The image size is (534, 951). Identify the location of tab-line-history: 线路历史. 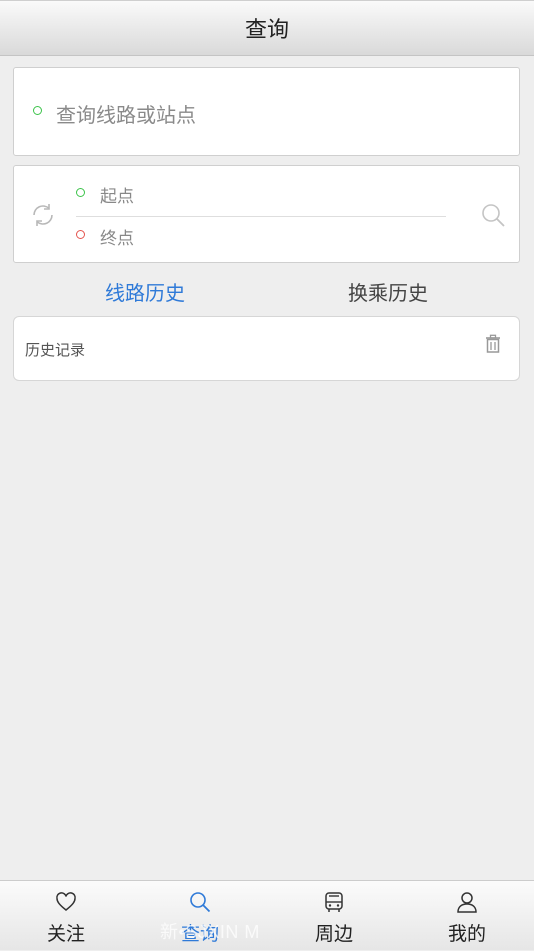
(145, 291).